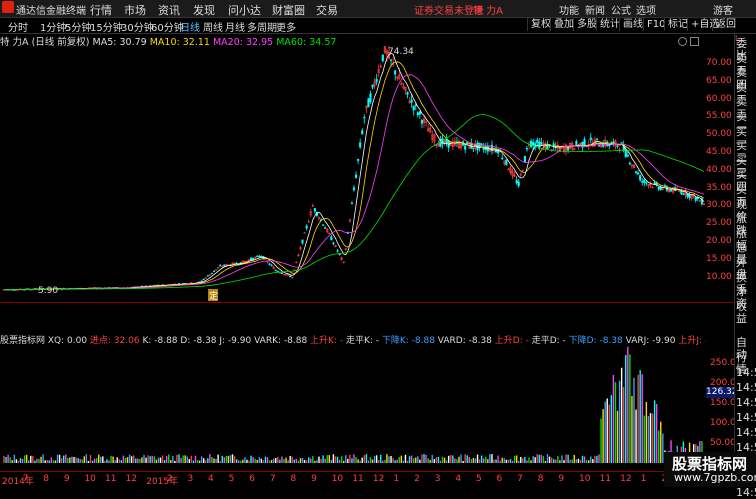  I want to click on menu-function: 功能, so click(569, 9).